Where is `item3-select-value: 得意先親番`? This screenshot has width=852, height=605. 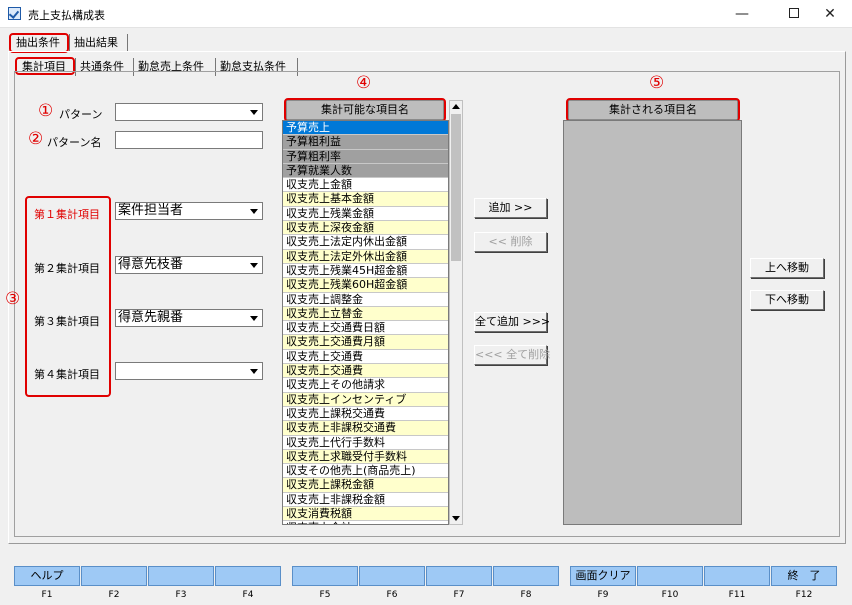 item3-select-value: 得意先親番 is located at coordinates (151, 317).